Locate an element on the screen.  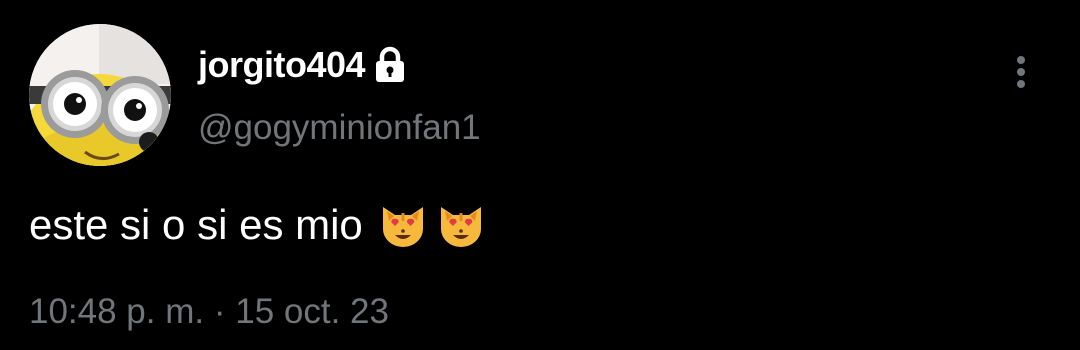
more-options-button is located at coordinates (1021, 73).